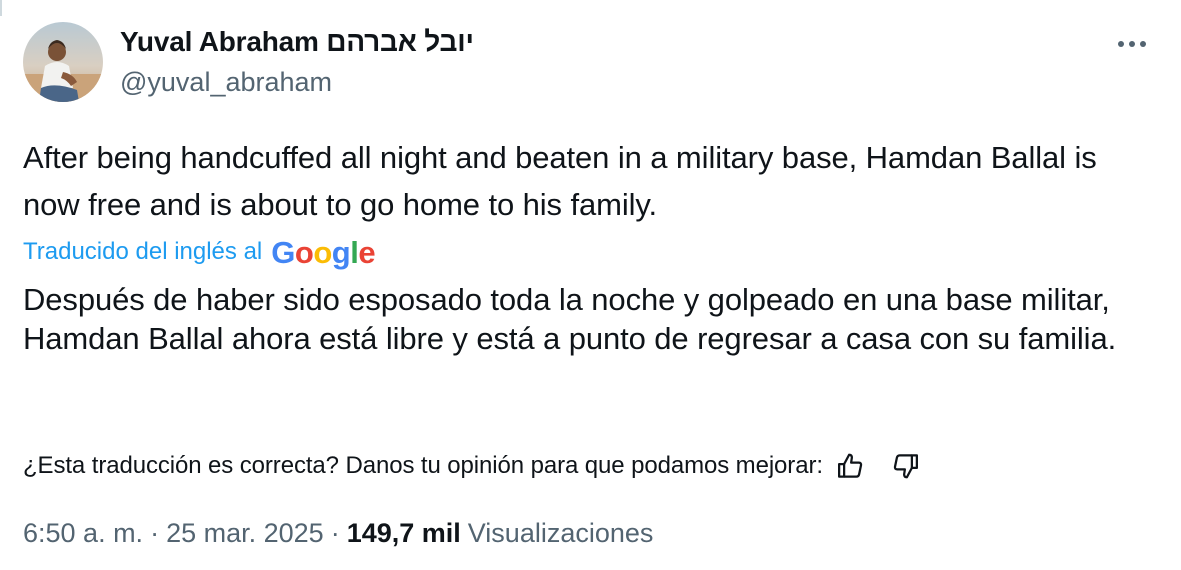 This screenshot has height=570, width=1181. Describe the element at coordinates (560, 532) in the screenshot. I see `views-label: Visualizaciones` at that location.